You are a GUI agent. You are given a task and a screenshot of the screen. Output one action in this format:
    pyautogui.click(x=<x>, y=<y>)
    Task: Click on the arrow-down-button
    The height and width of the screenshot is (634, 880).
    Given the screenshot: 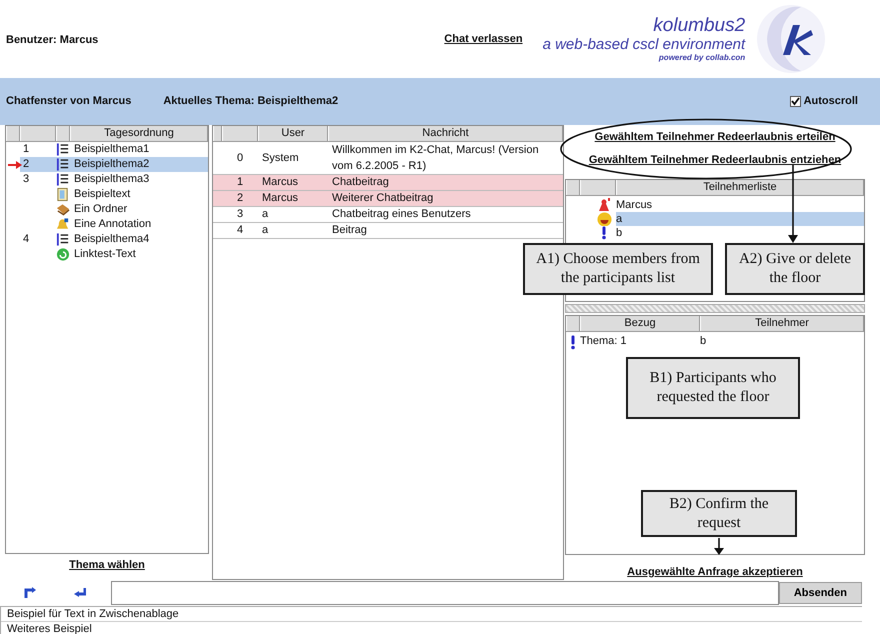 What is the action you would take?
    pyautogui.click(x=80, y=593)
    